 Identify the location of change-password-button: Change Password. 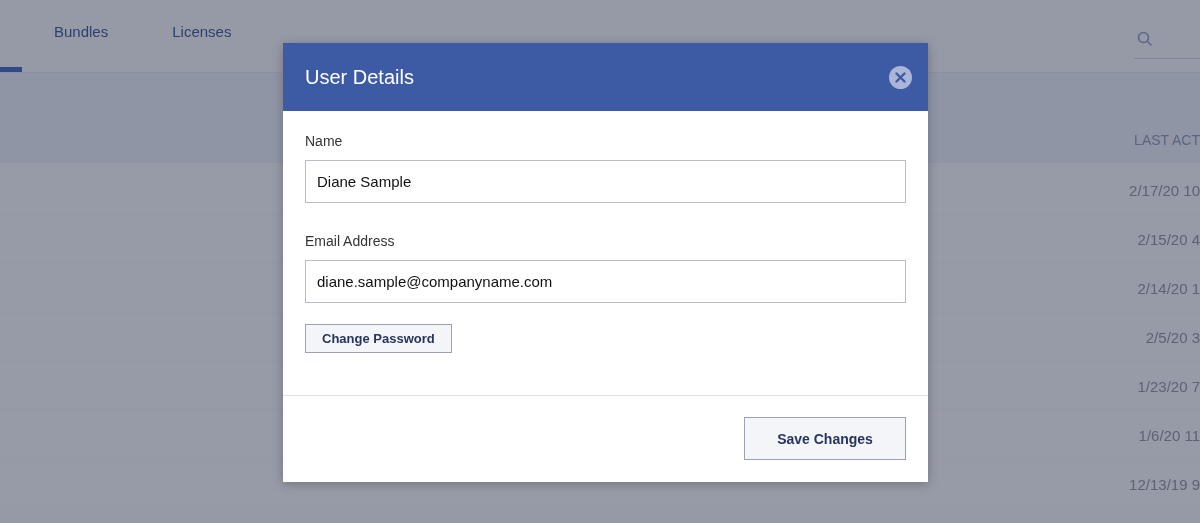
(378, 338).